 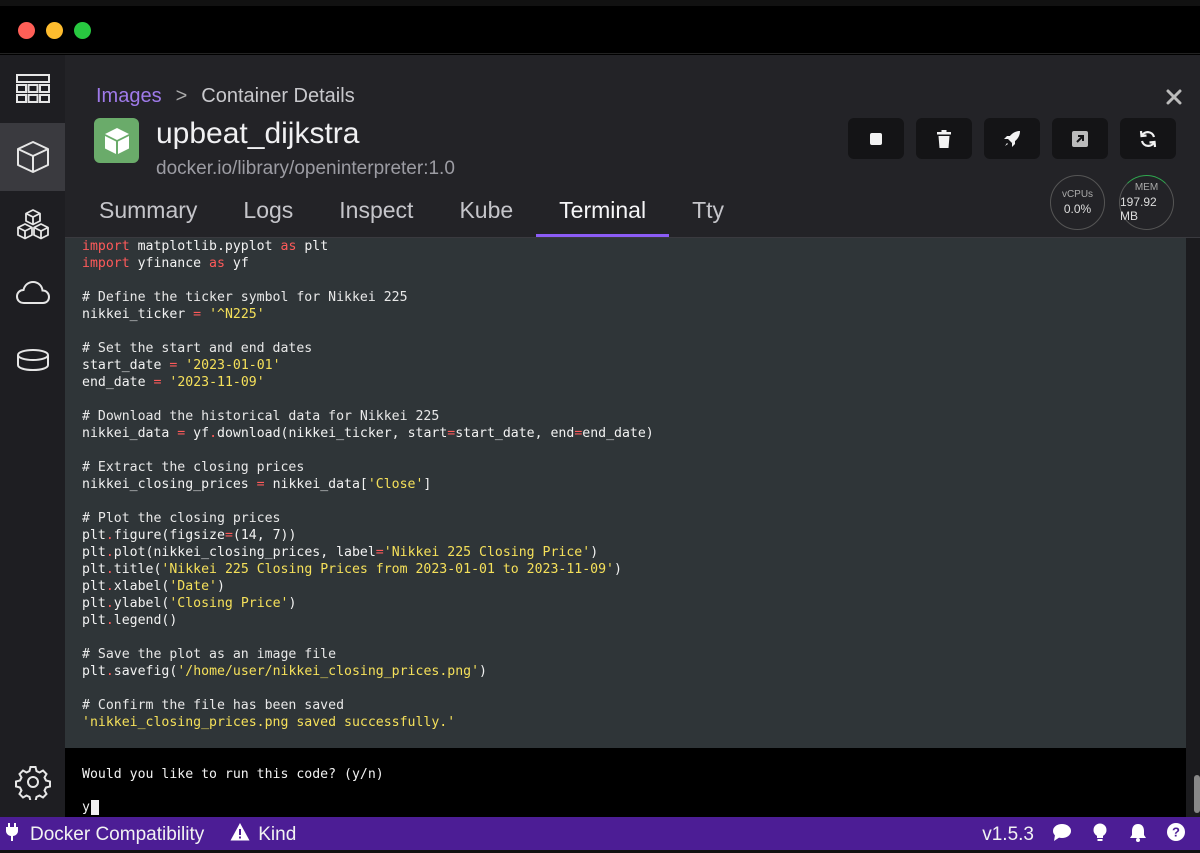 I want to click on deploy-button, so click(x=1012, y=138).